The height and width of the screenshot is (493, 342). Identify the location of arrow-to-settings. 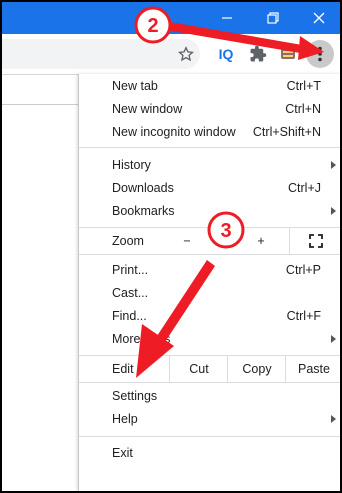
(175, 319).